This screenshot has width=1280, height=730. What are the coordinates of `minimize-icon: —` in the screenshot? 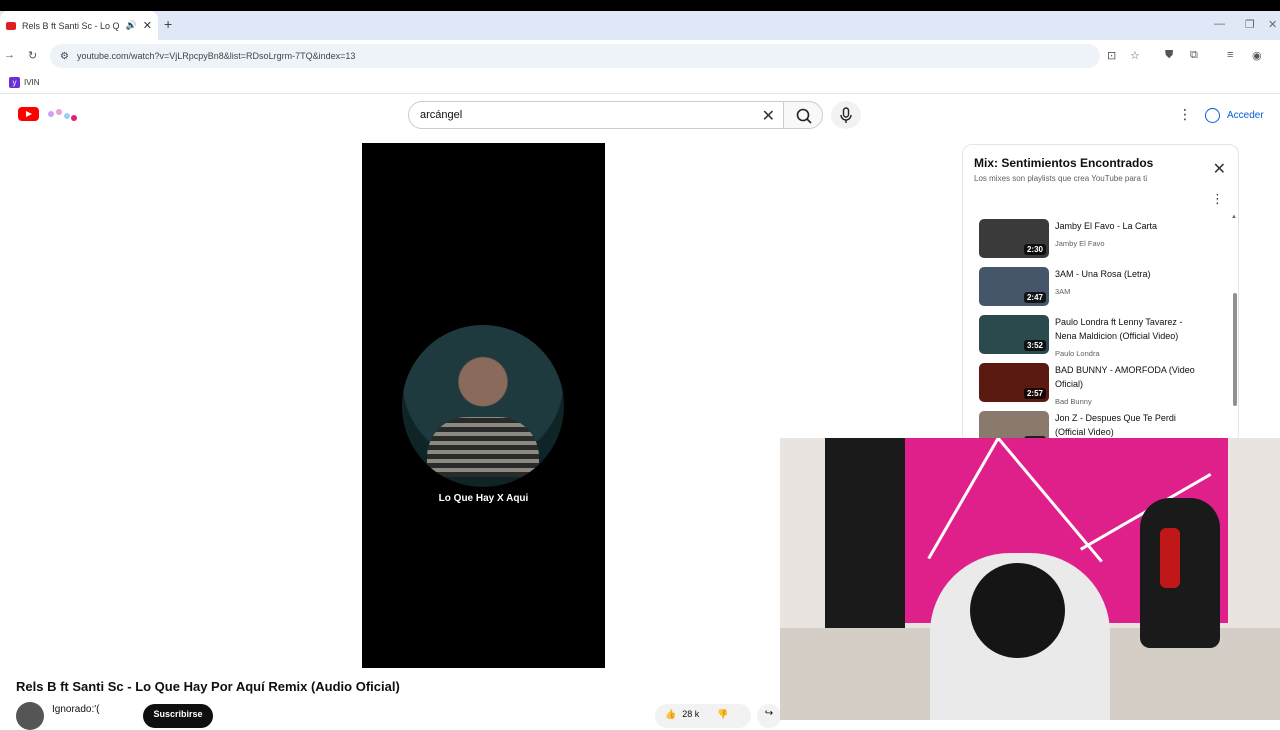 It's located at (1219, 24).